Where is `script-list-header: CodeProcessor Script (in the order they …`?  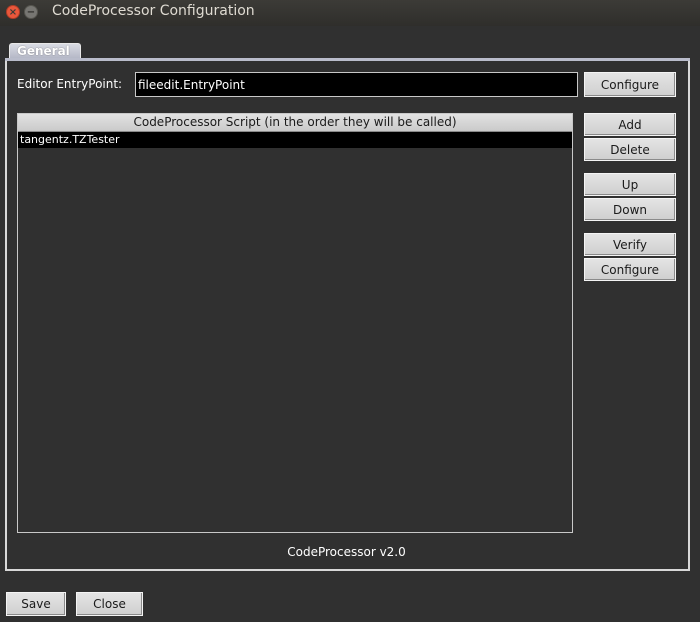
script-list-header: CodeProcessor Script (in the order they … is located at coordinates (295, 123).